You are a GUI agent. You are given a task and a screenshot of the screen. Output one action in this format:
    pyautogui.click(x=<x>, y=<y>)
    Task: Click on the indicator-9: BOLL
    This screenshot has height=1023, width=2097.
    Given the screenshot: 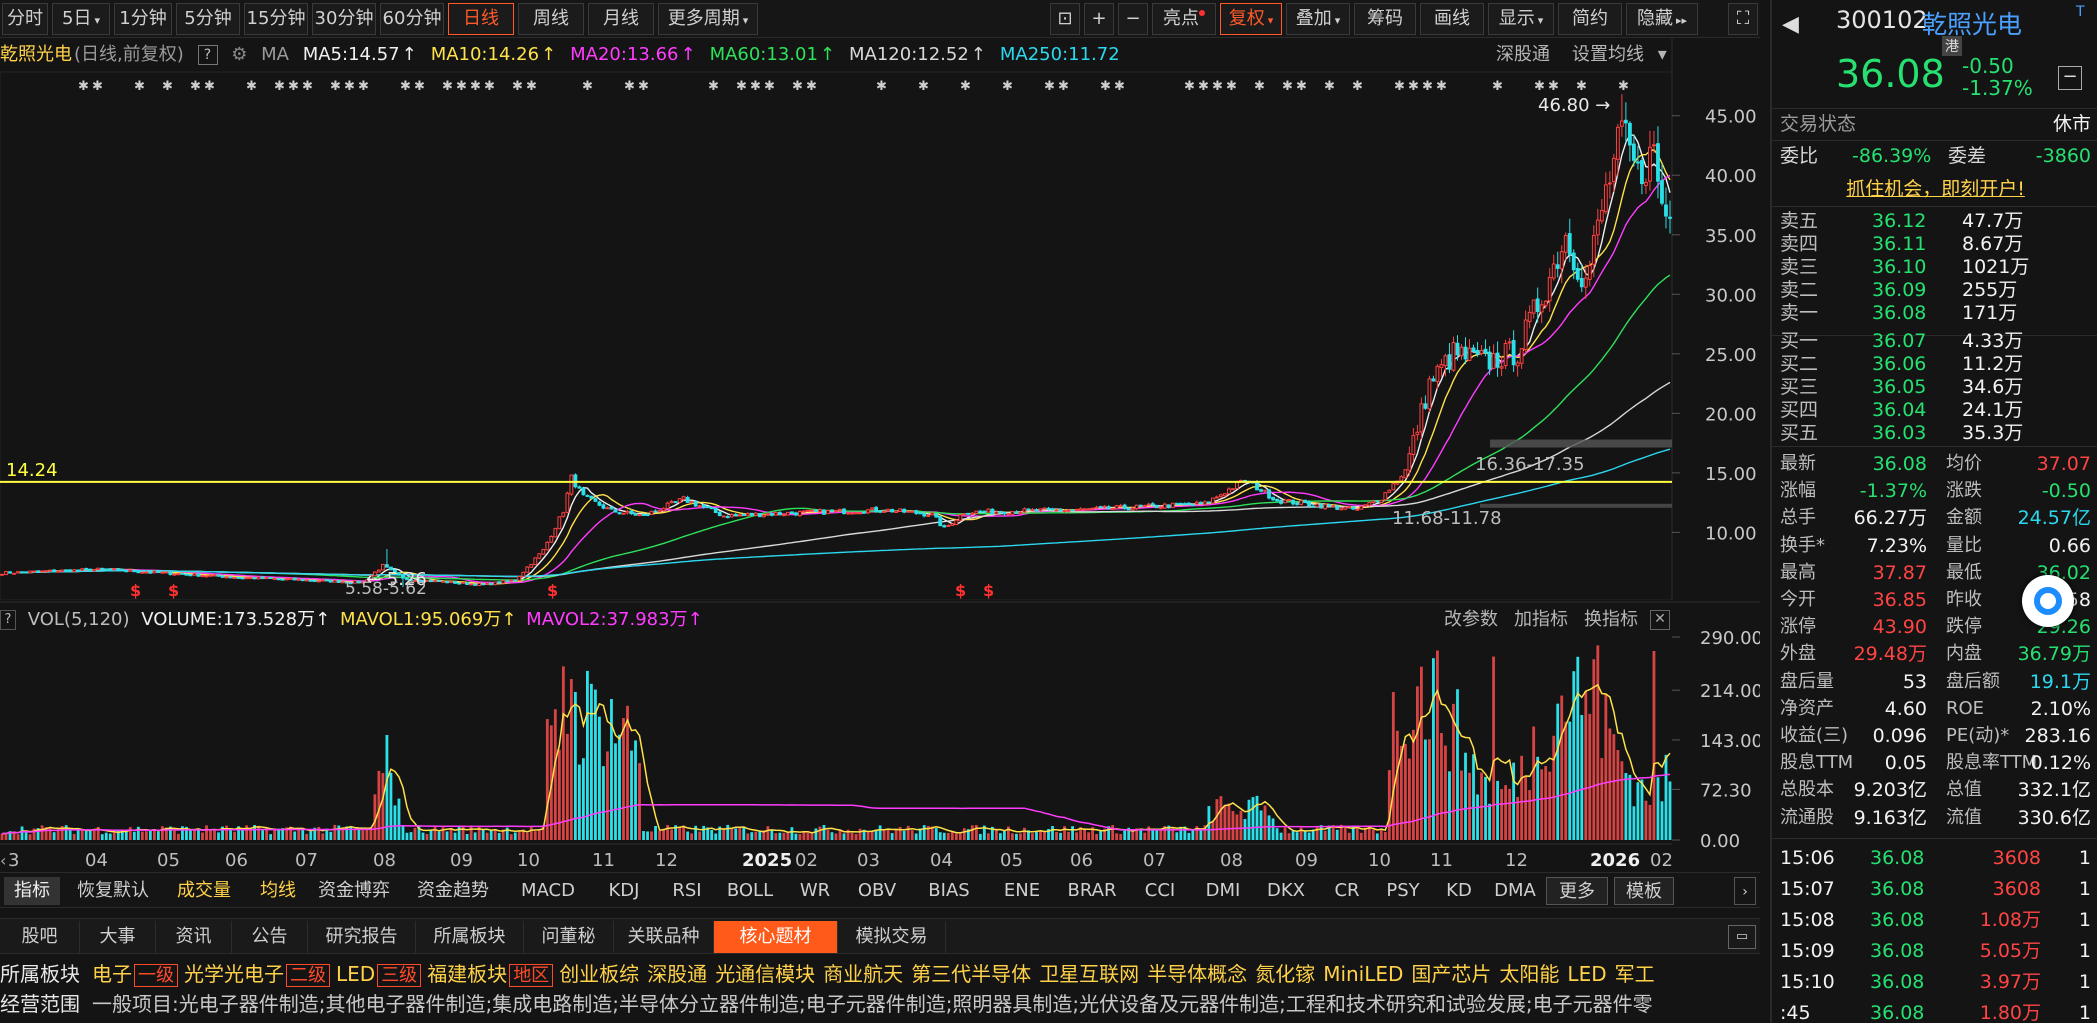 What is the action you would take?
    pyautogui.click(x=750, y=891)
    